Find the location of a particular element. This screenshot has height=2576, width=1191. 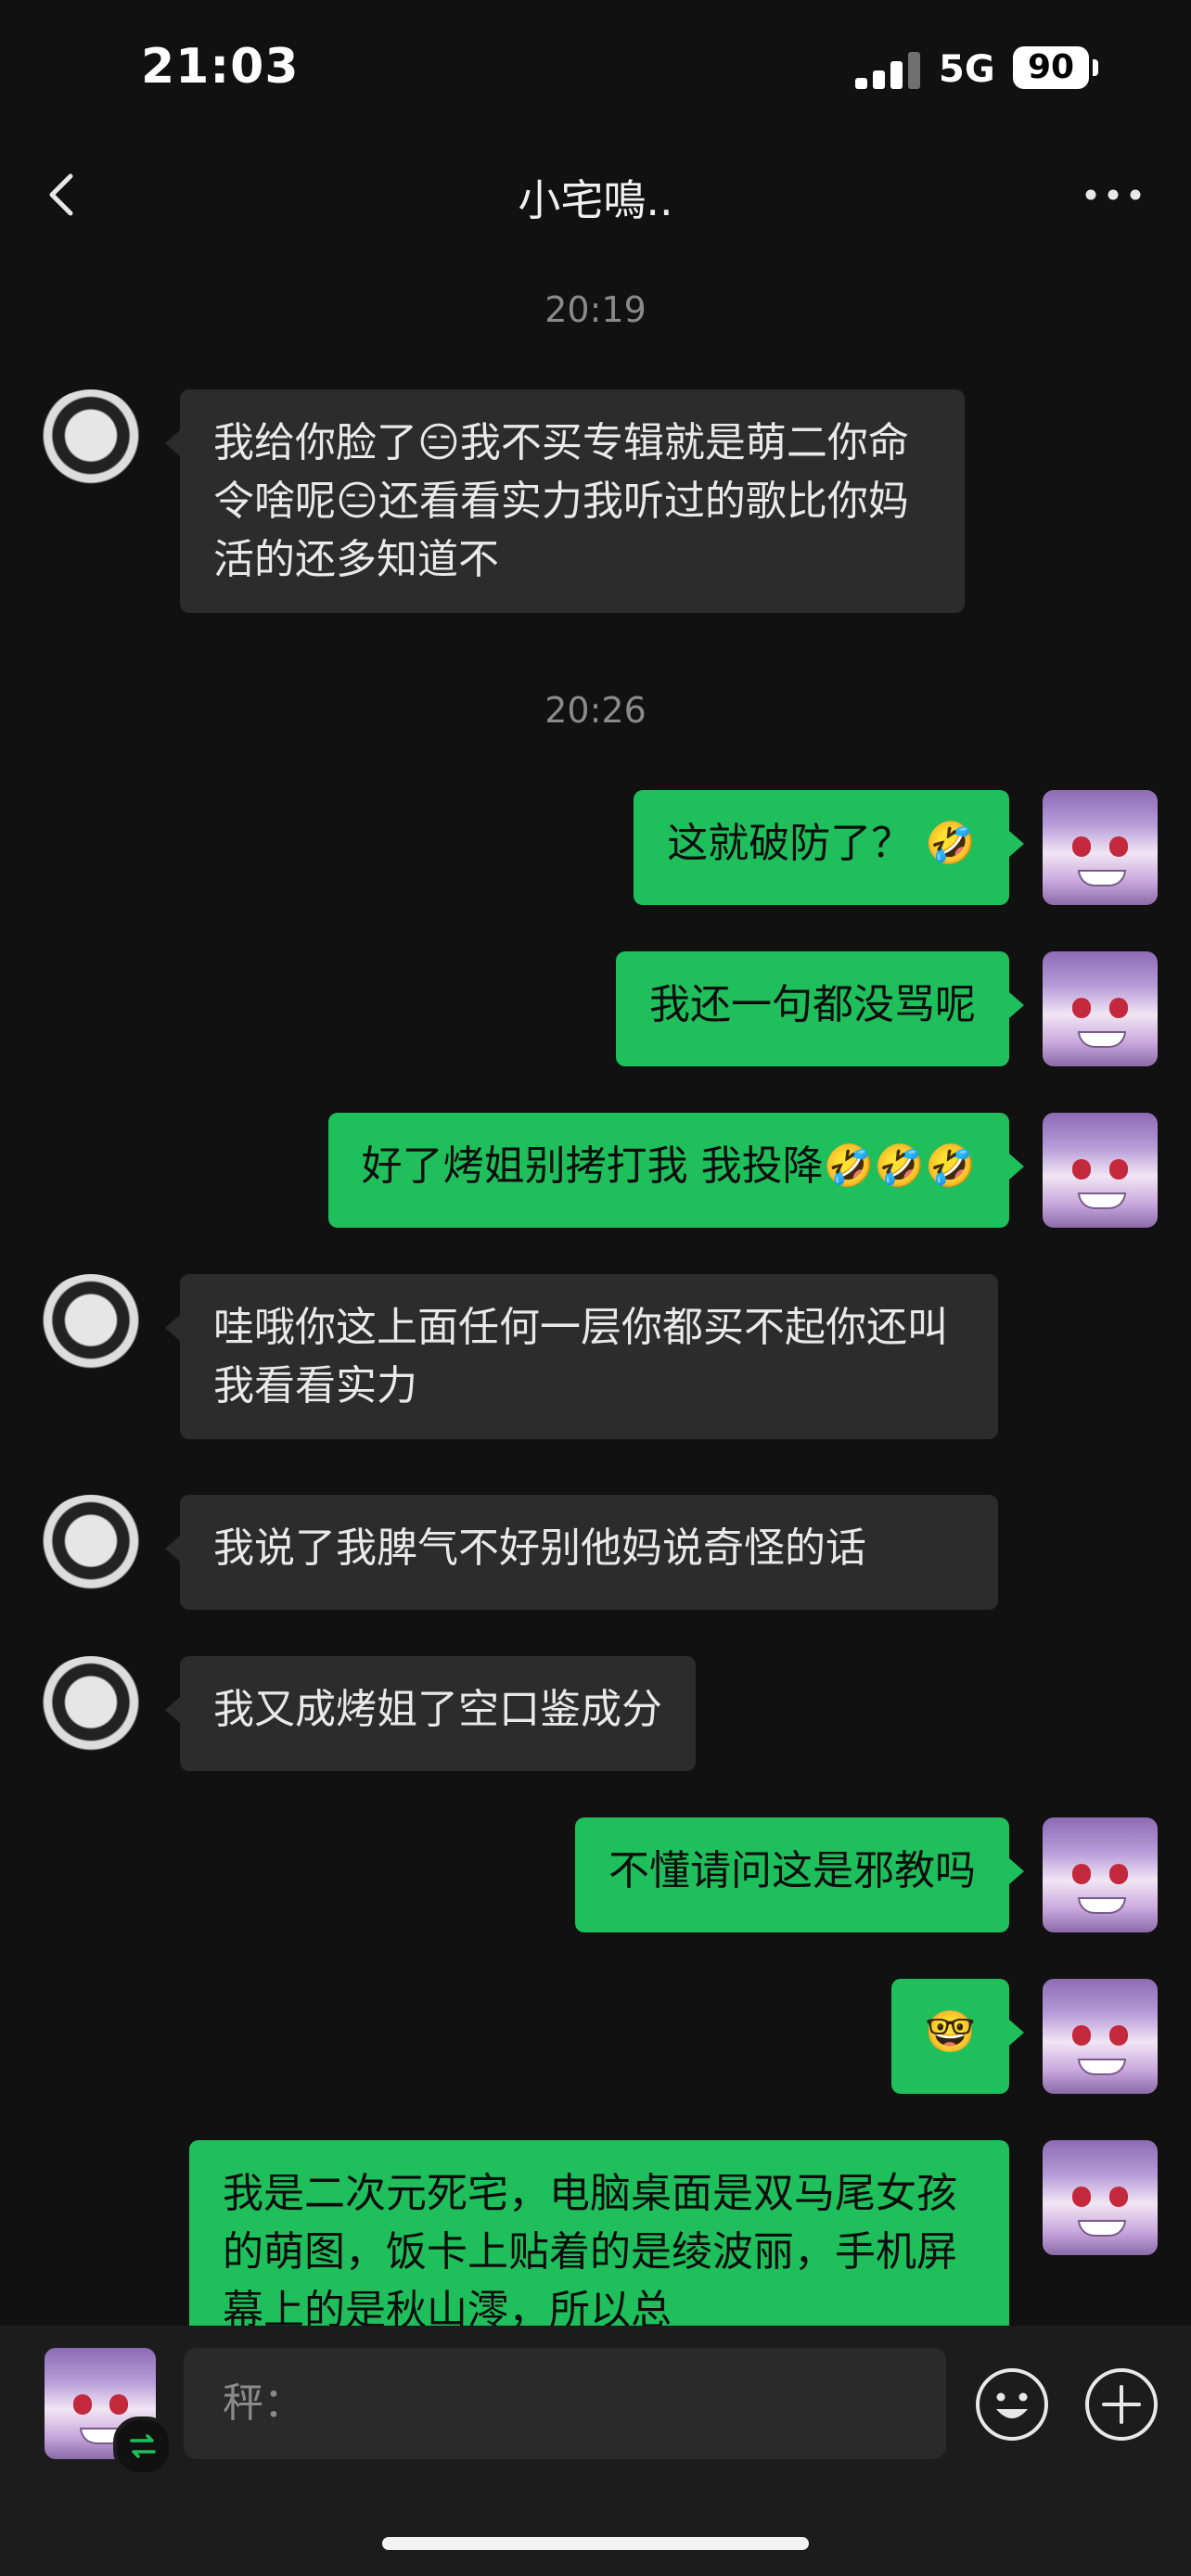

emoji-icon is located at coordinates (1012, 2404).